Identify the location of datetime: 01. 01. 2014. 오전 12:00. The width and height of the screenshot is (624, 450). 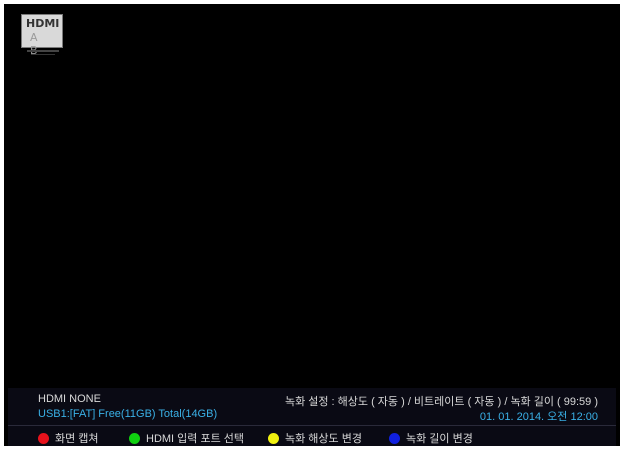
(538, 417).